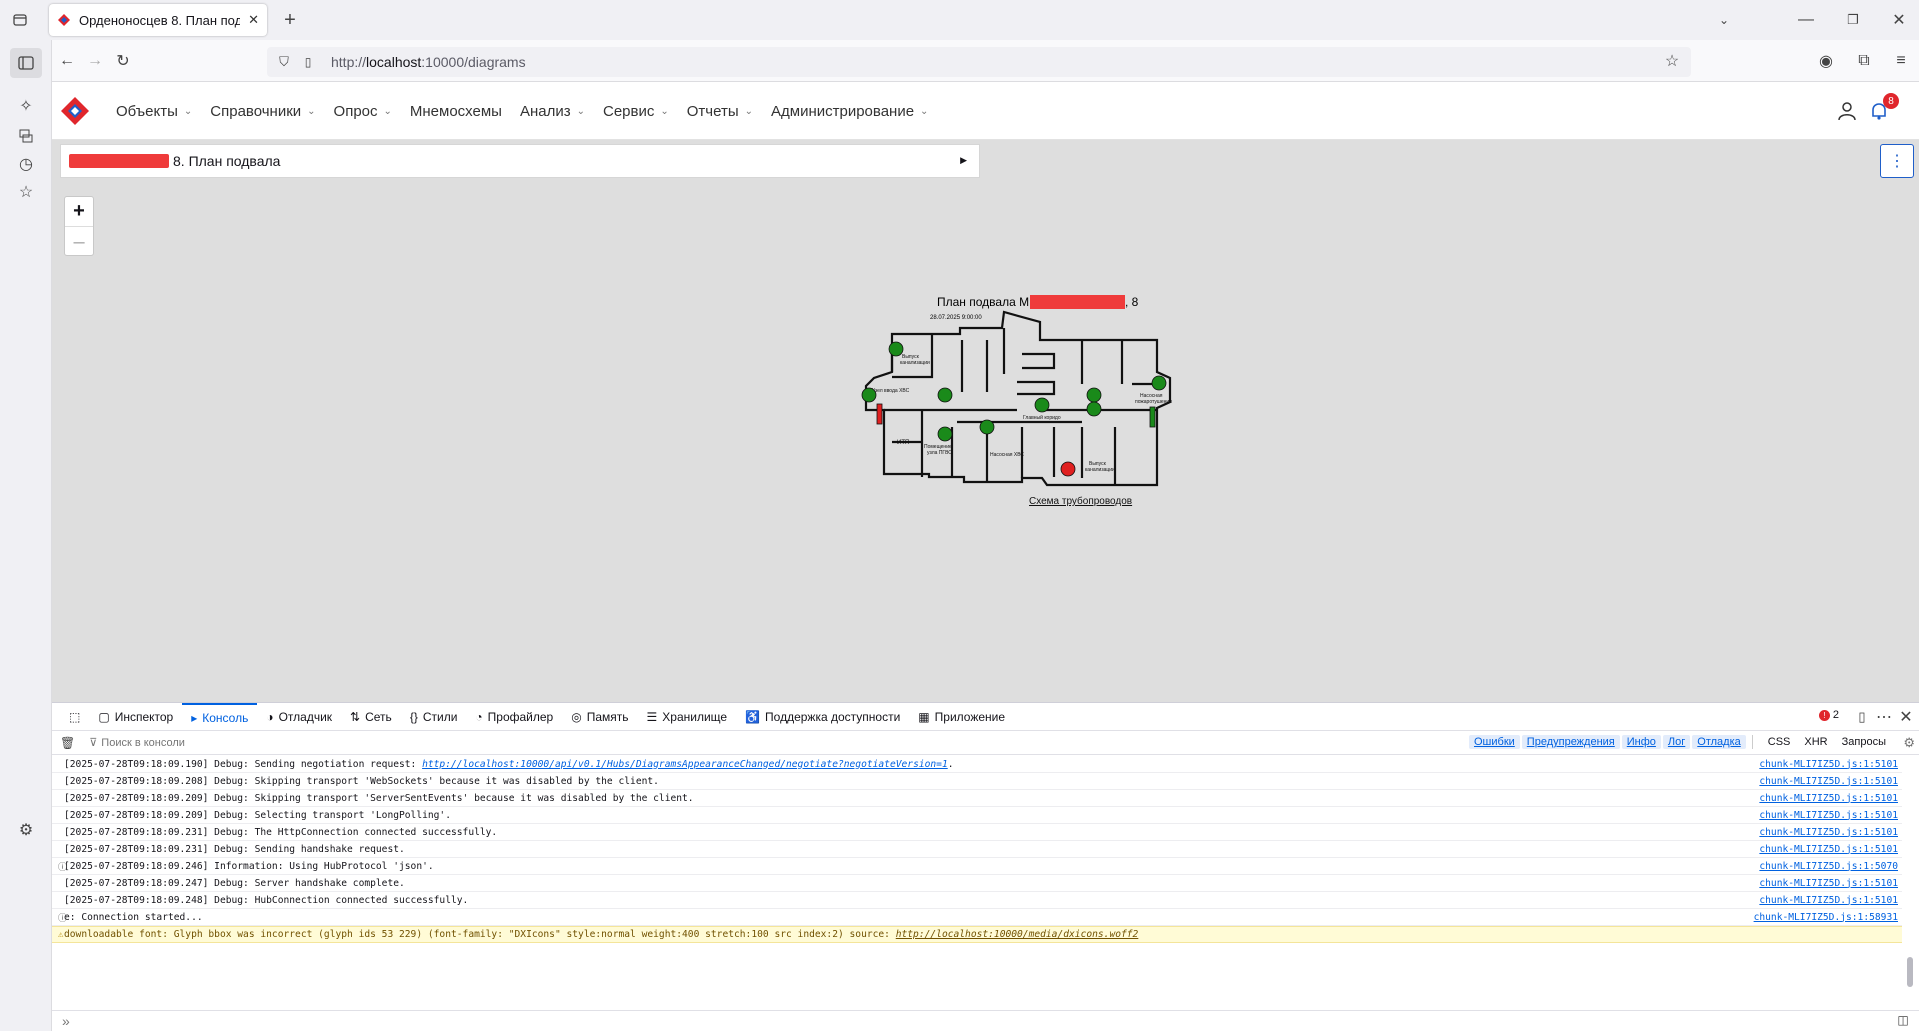  What do you see at coordinates (363, 111) in the screenshot?
I see `menu-item: Опрос ⌄` at bounding box center [363, 111].